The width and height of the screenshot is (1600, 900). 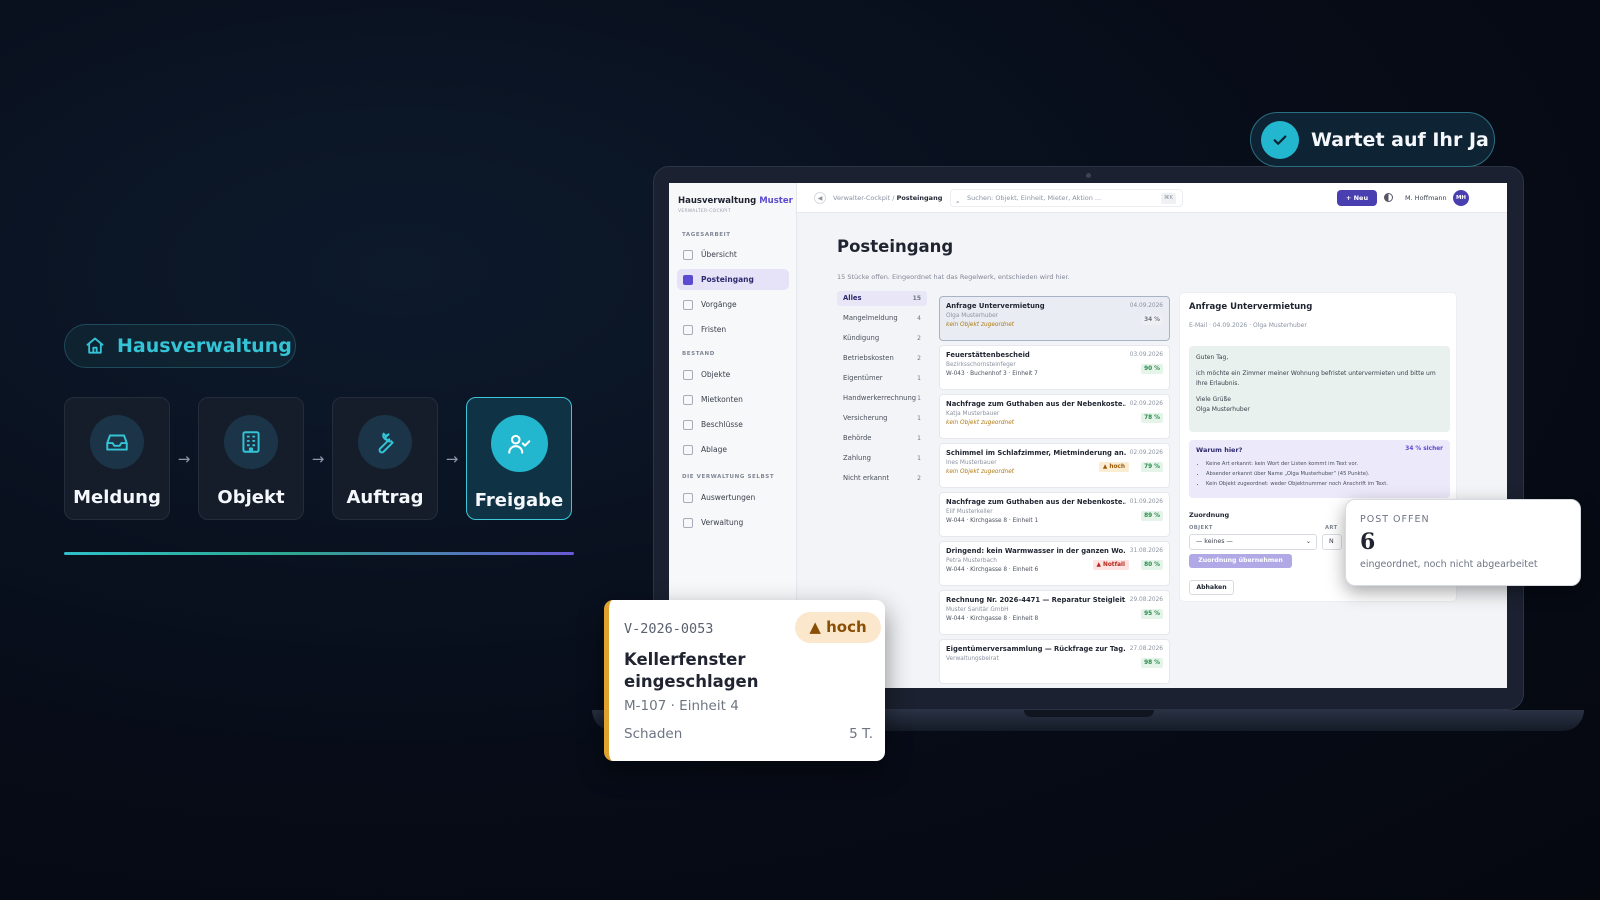 I want to click on filter-nicht-erkannt: Nicht erkannt 2, so click(x=882, y=478).